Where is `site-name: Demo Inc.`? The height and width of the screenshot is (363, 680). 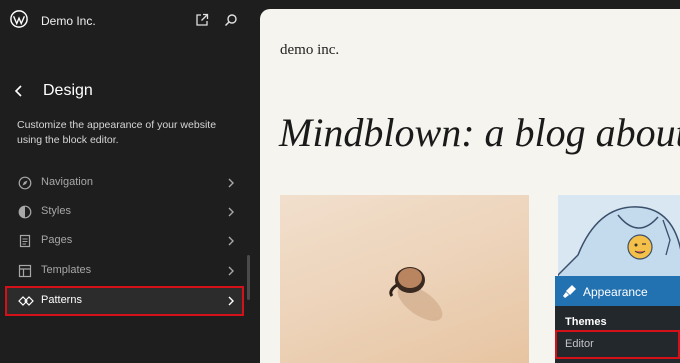 site-name: Demo Inc. is located at coordinates (68, 21).